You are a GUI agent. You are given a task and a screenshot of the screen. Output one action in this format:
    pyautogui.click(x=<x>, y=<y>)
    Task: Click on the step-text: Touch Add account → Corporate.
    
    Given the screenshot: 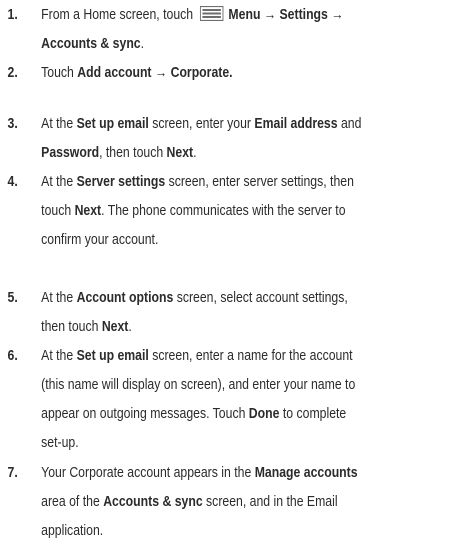 What is the action you would take?
    pyautogui.click(x=251, y=73)
    